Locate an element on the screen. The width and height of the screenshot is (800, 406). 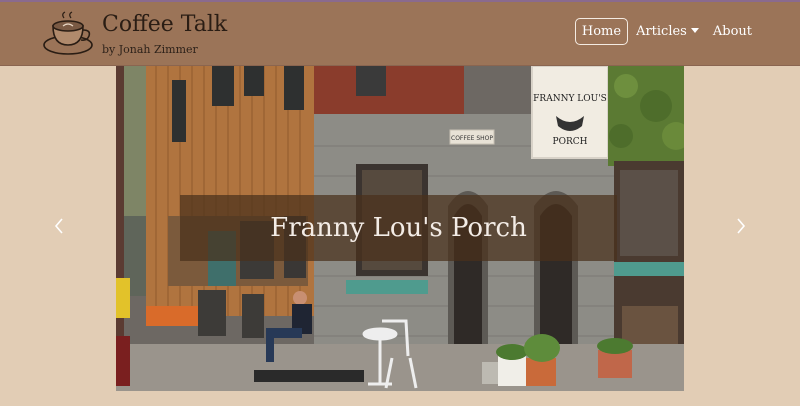
site-title: Coffee Talk is located at coordinates (165, 24).